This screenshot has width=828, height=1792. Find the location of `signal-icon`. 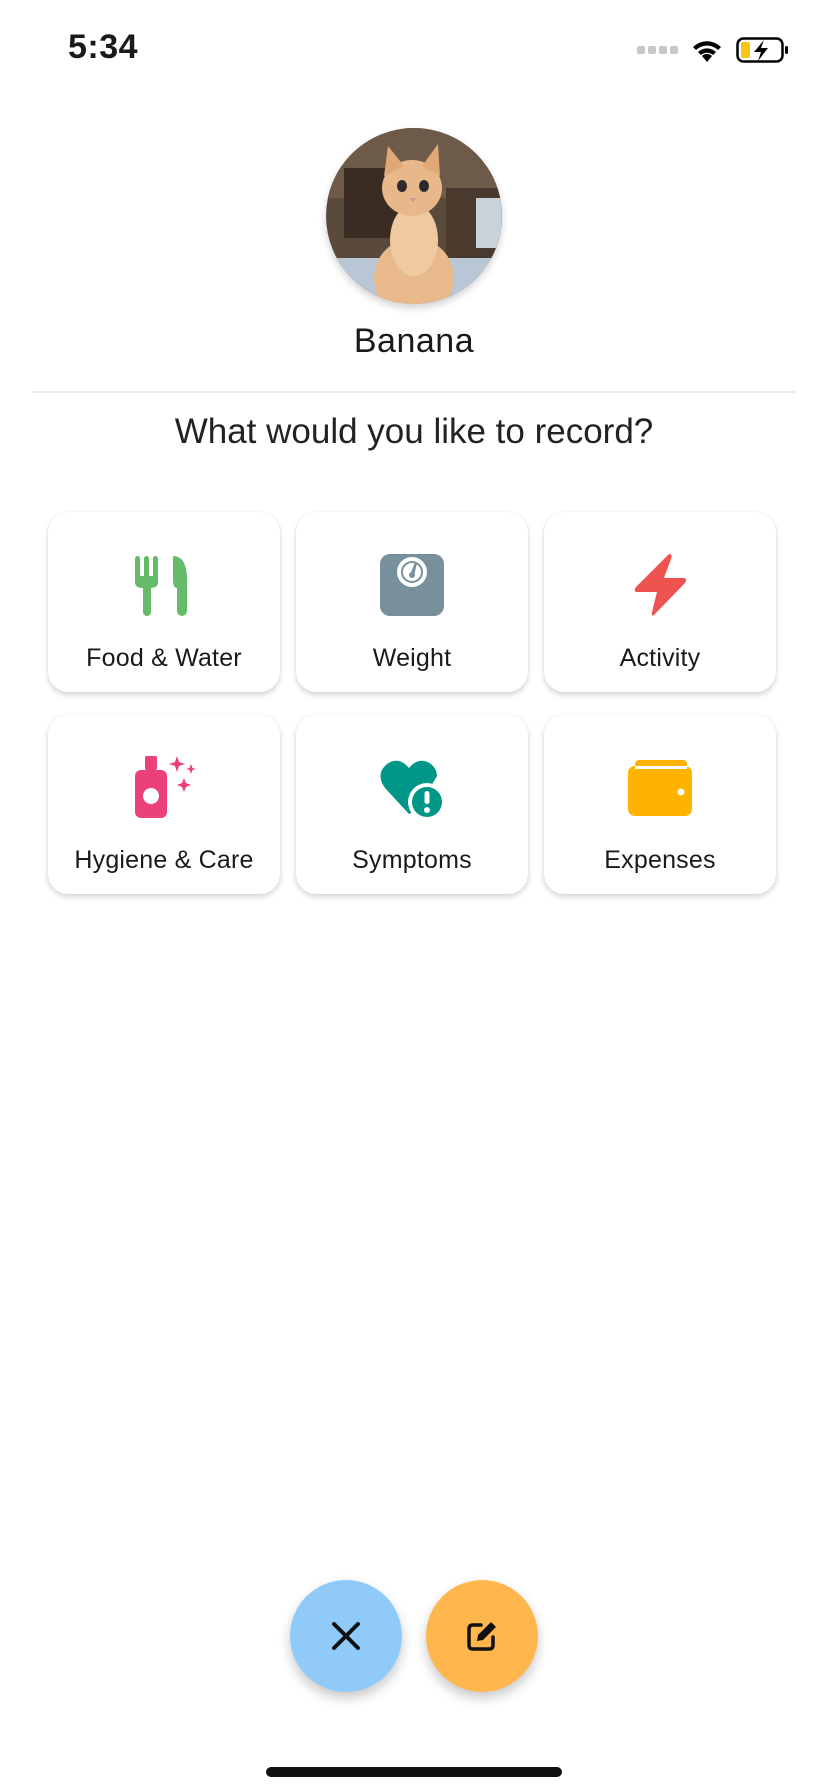

signal-icon is located at coordinates (657, 50).